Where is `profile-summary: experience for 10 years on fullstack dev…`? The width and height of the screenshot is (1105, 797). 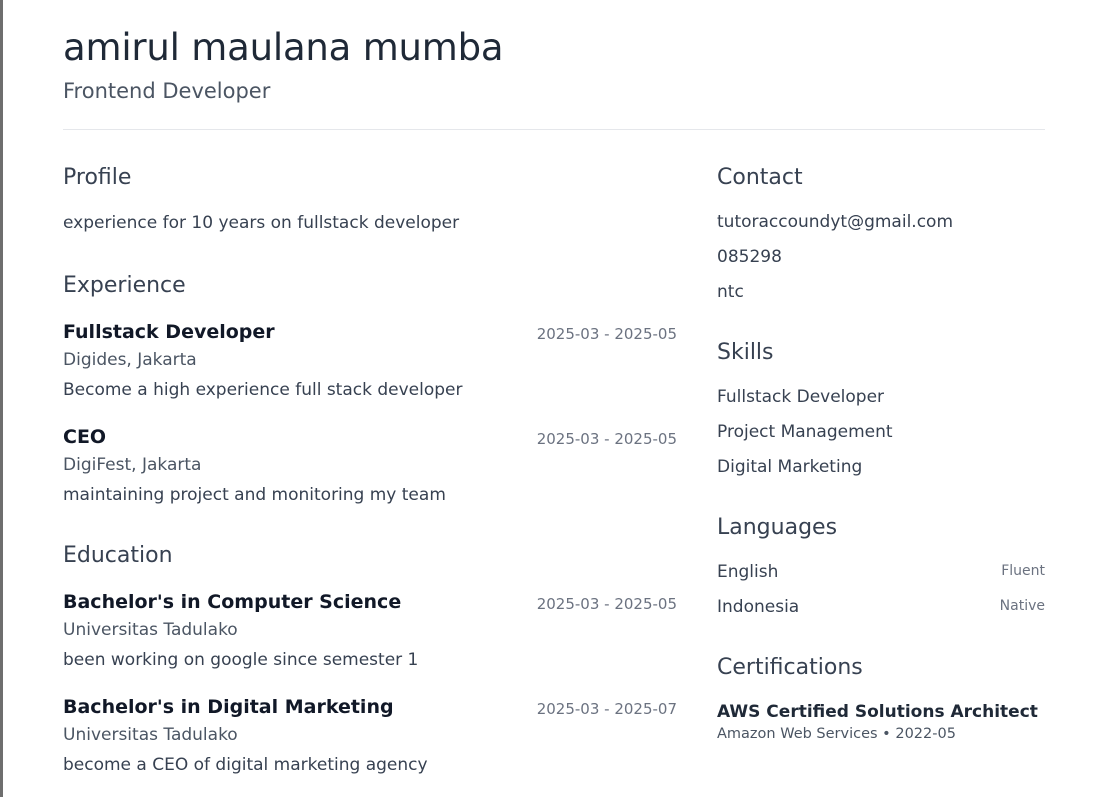 profile-summary: experience for 10 years on fullstack dev… is located at coordinates (261, 223).